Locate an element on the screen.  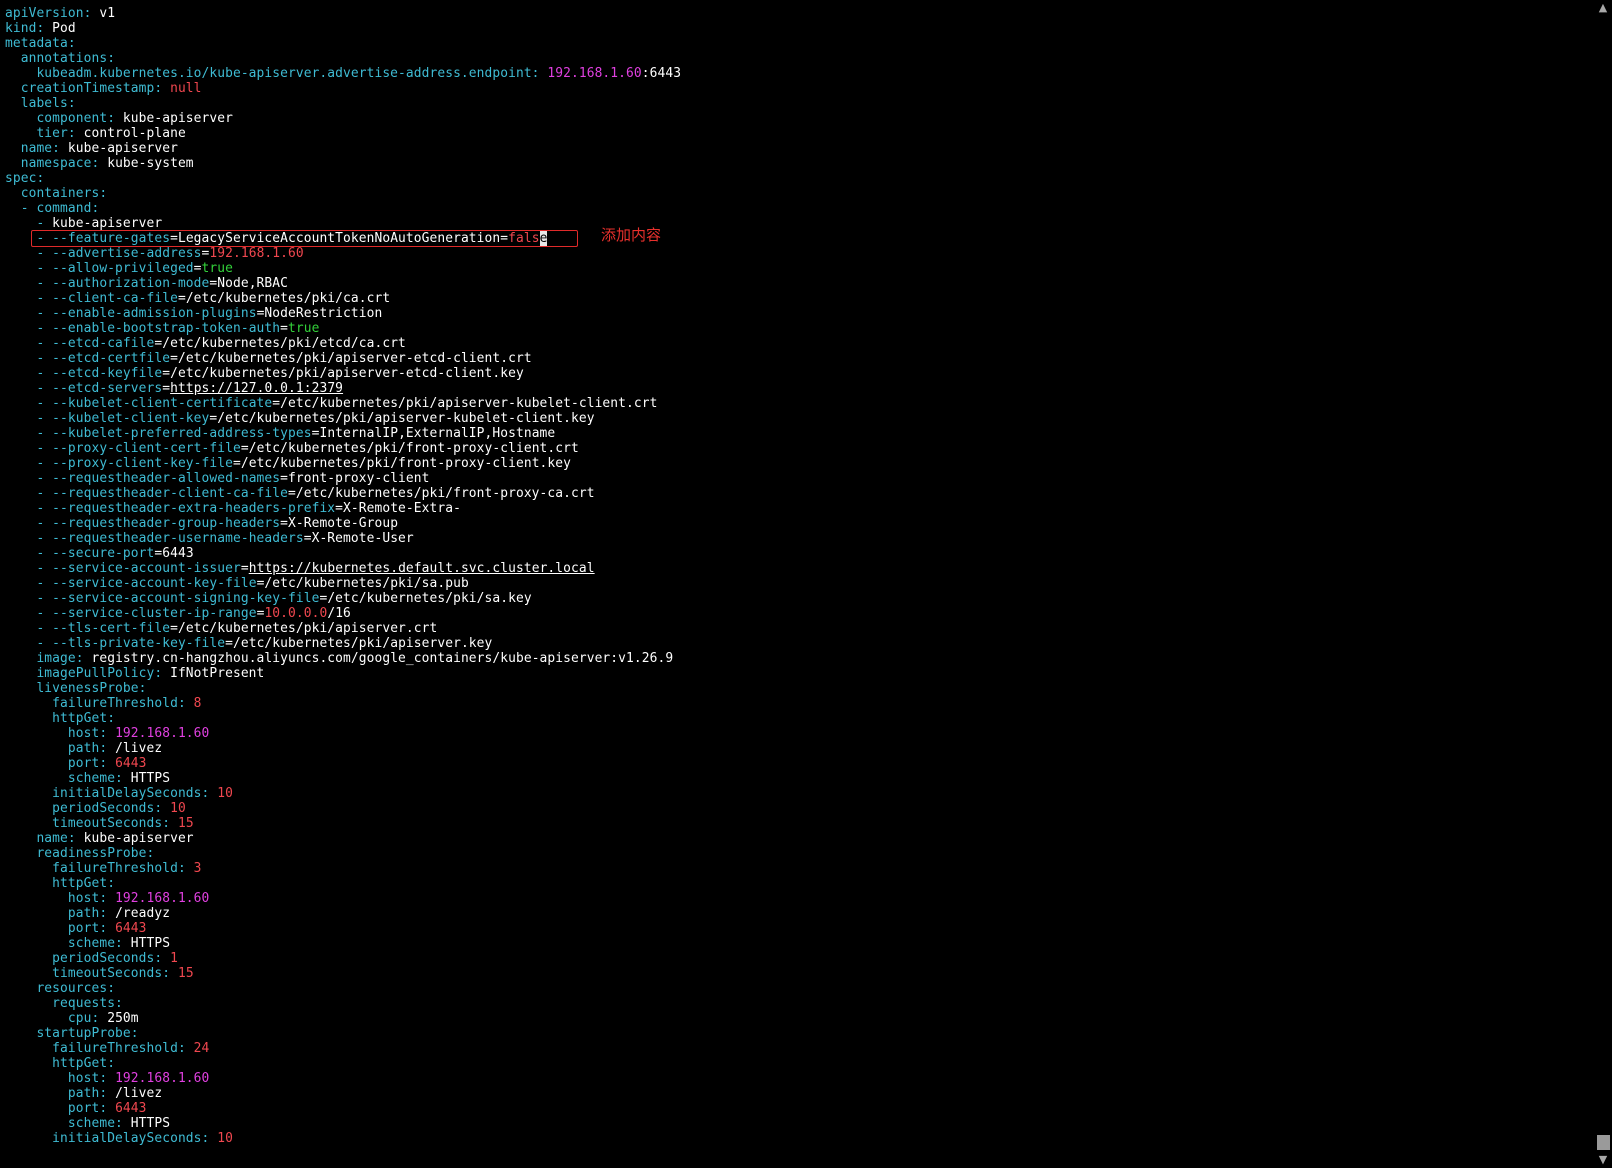
code-token: --enable-admission-plugins is located at coordinates (154, 313).